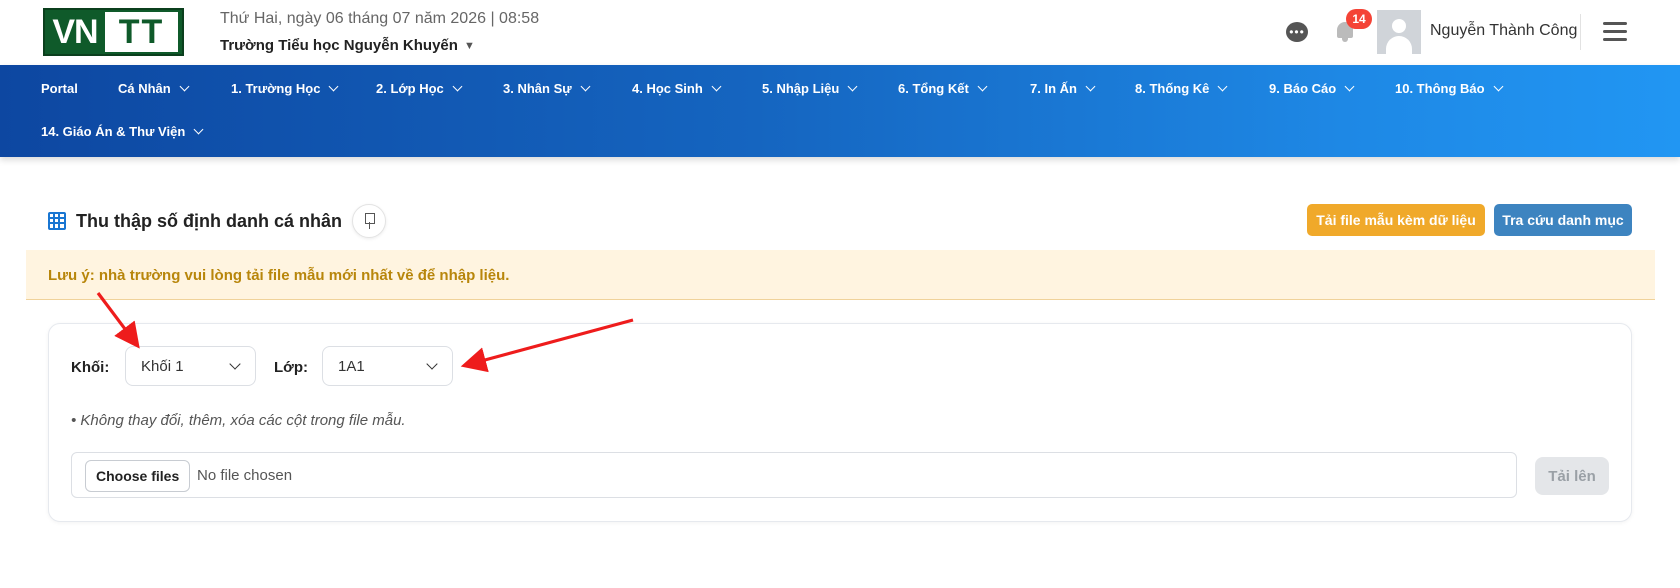 The height and width of the screenshot is (588, 1680). What do you see at coordinates (469, 45) in the screenshot?
I see `caret-down-icon: ▼` at bounding box center [469, 45].